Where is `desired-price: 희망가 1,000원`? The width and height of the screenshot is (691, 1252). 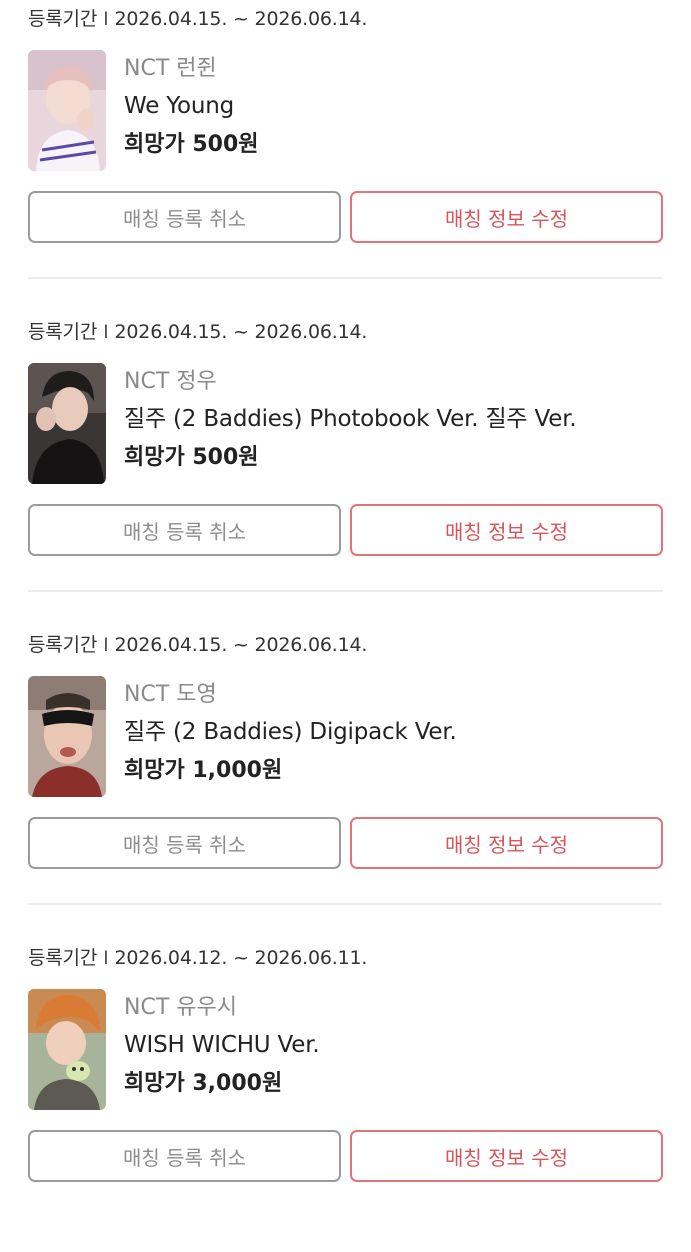 desired-price: 희망가 1,000원 is located at coordinates (203, 770).